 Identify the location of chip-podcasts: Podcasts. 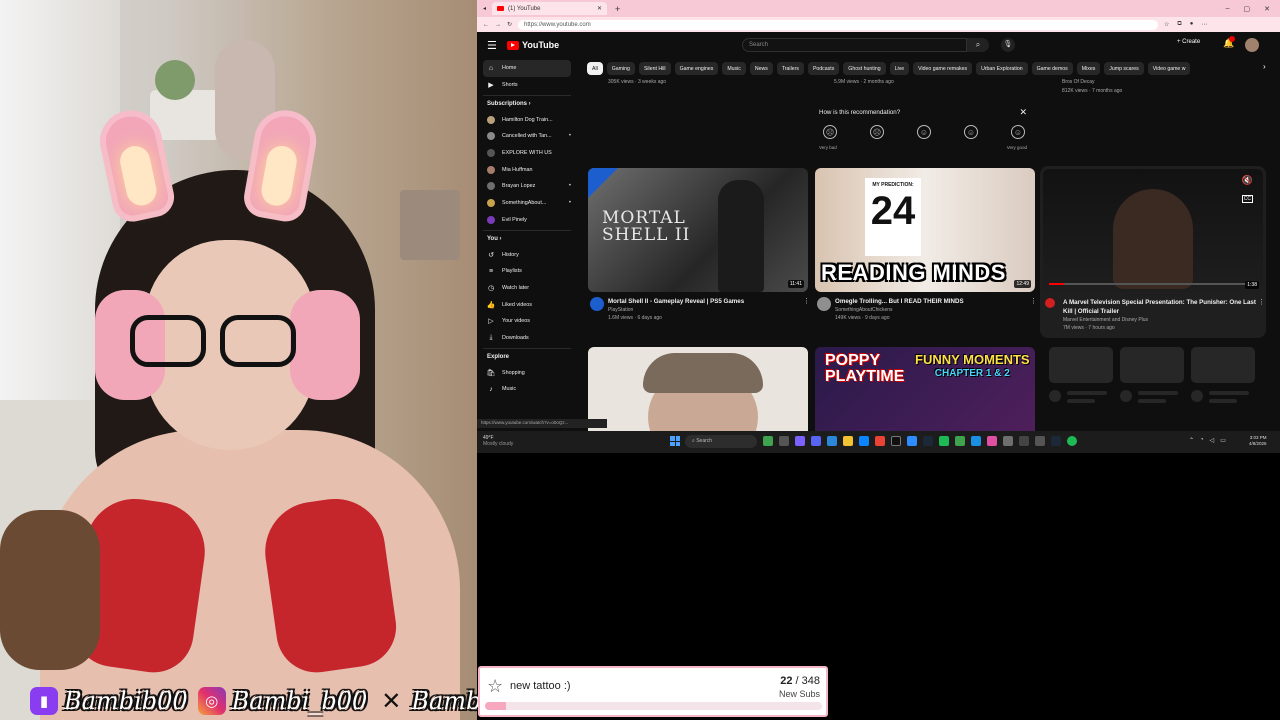
(823, 68).